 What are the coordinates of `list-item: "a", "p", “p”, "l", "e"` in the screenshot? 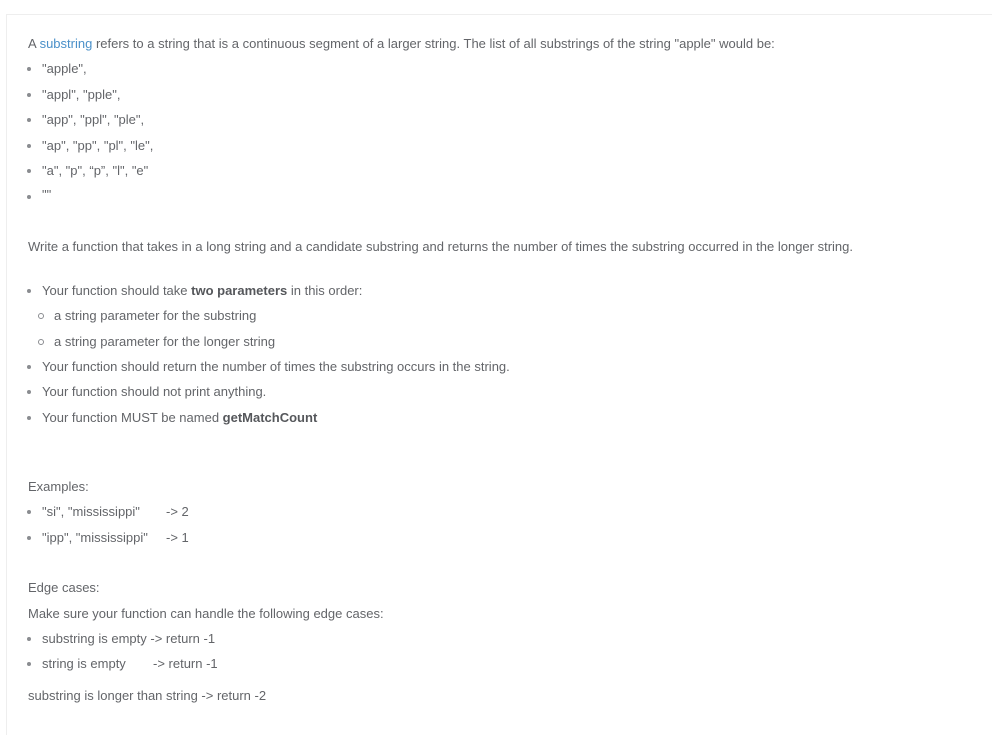 It's located at (95, 170).